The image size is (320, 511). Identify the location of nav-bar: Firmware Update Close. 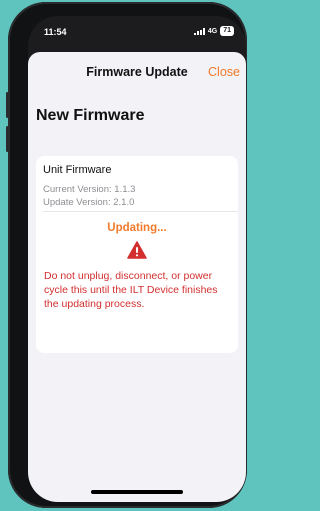
(137, 73).